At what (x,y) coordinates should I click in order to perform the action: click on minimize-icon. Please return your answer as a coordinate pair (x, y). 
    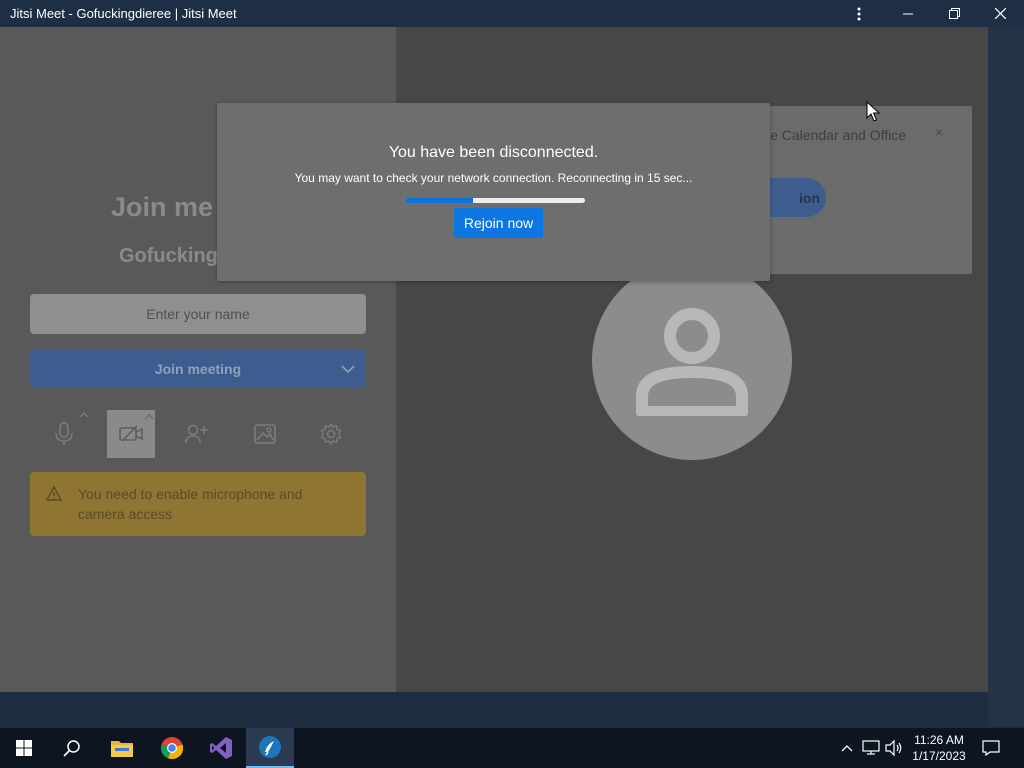
    Looking at the image, I should click on (908, 13).